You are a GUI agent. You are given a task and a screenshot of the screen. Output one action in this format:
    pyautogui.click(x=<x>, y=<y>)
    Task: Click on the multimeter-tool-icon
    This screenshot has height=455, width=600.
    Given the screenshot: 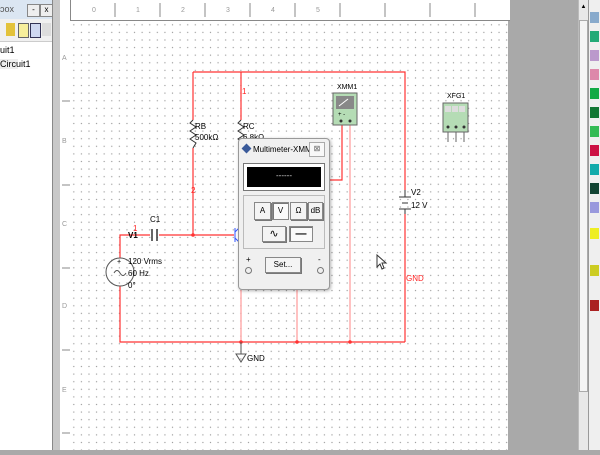 What is the action you would take?
    pyautogui.click(x=594, y=17)
    